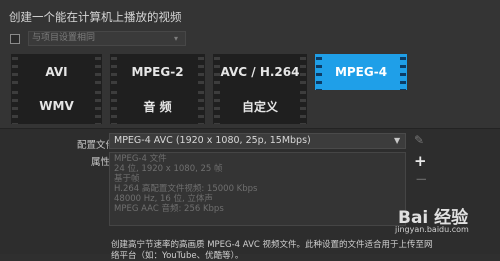 This screenshot has width=500, height=261. I want to click on same-as-project-label: 与项目设置相同, so click(64, 38).